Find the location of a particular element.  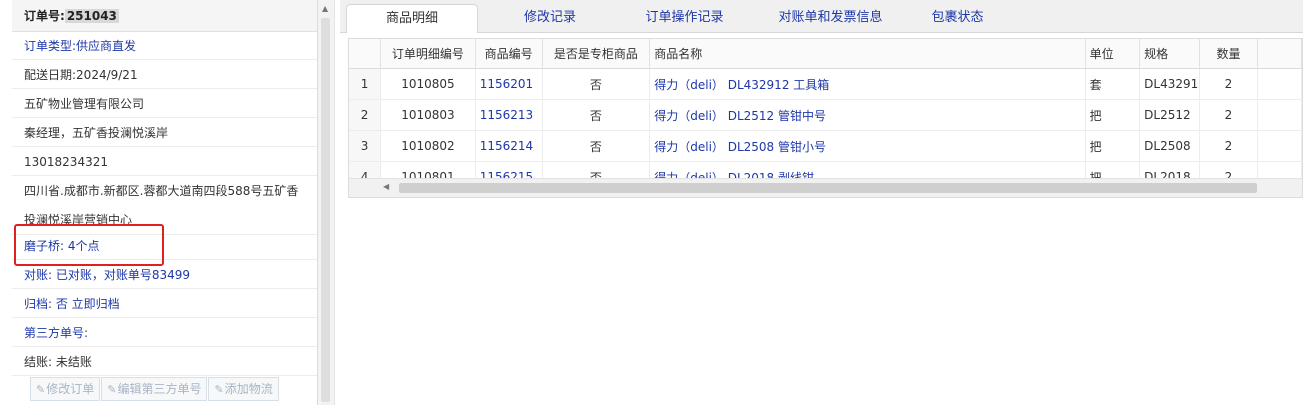

spec: DL43291 is located at coordinates (1170, 84).